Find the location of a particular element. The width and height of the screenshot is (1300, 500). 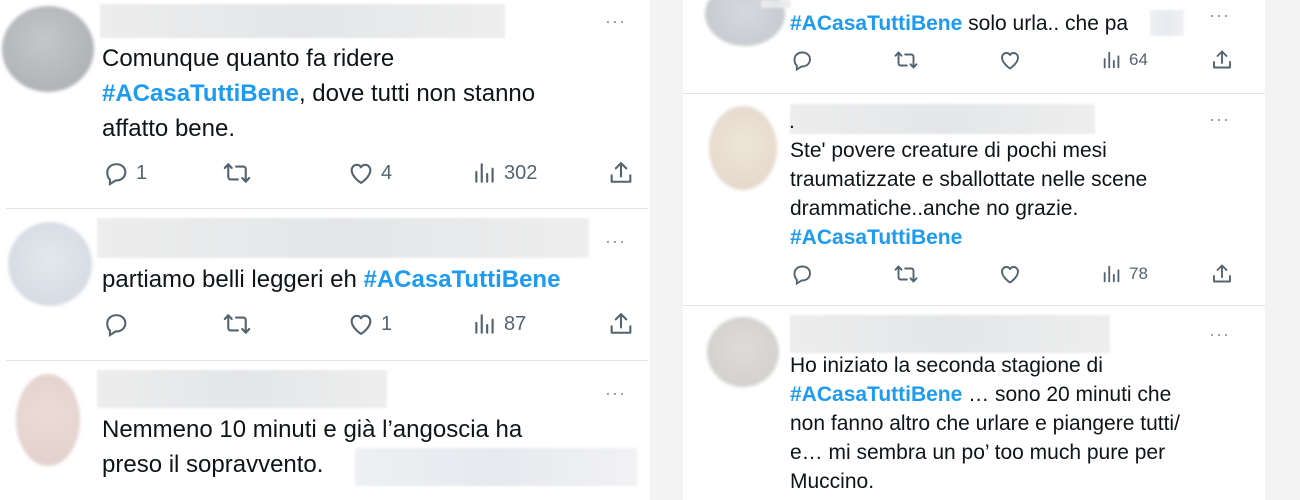

tweet-actions: 1 87 is located at coordinates (369, 325).